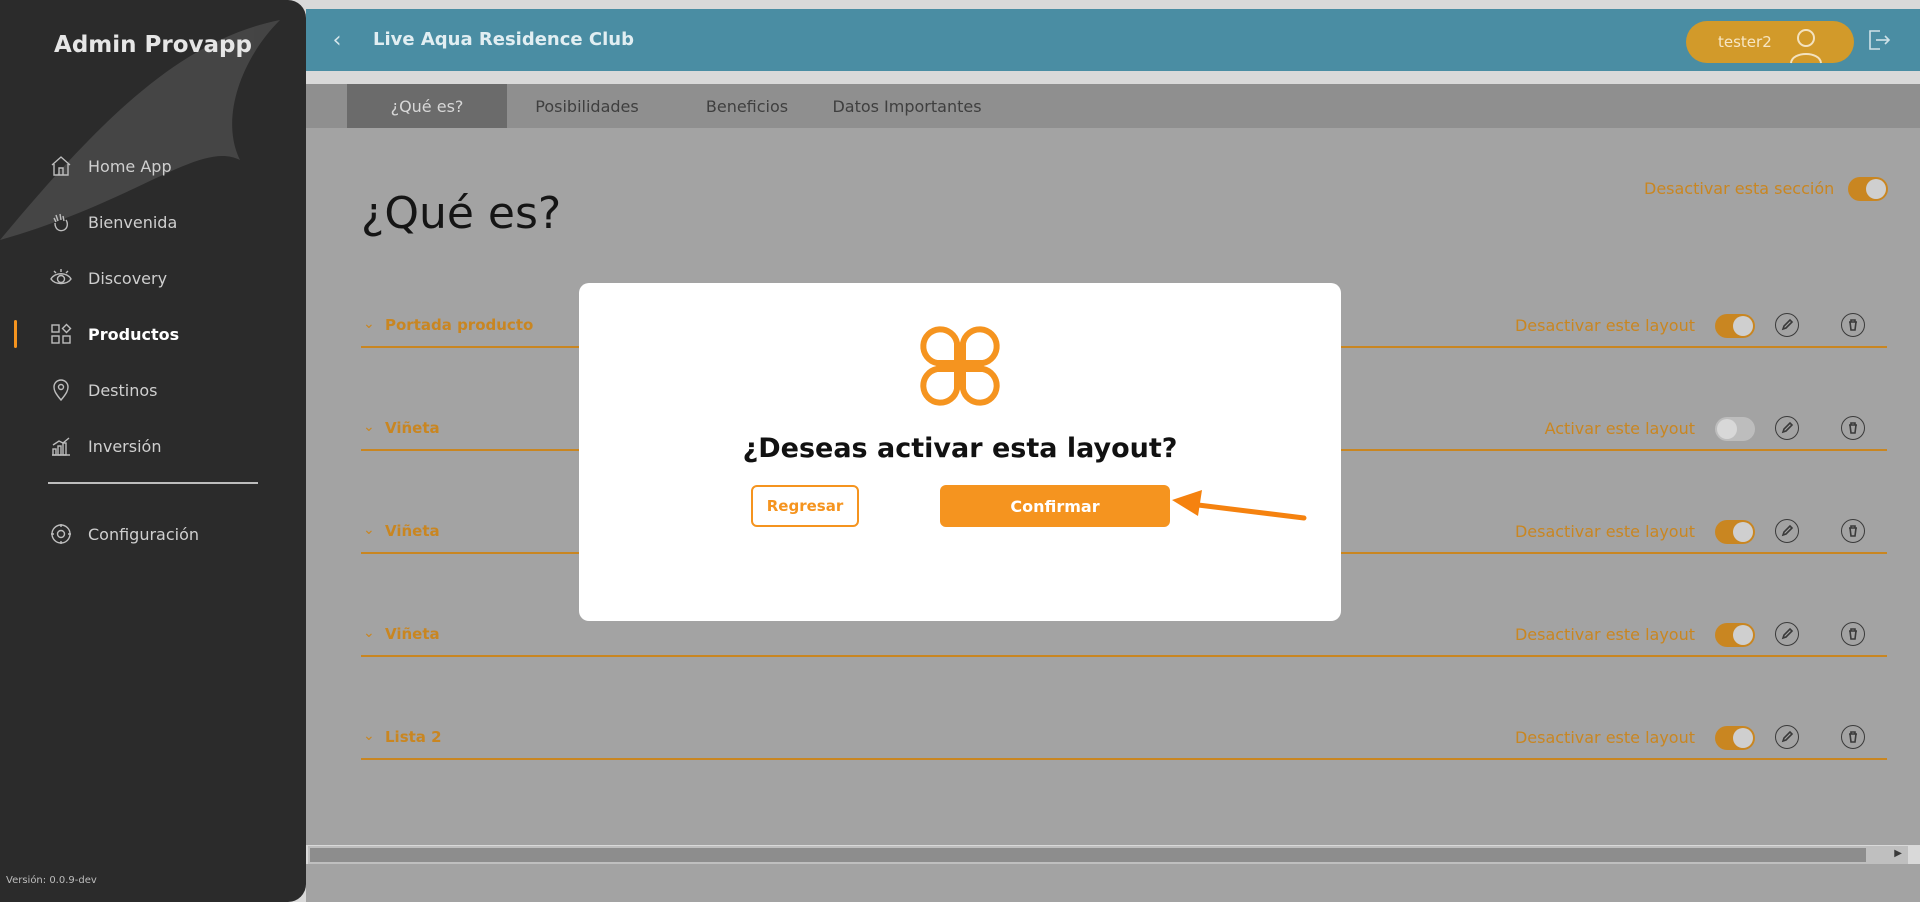 The height and width of the screenshot is (902, 1920). What do you see at coordinates (51, 880) in the screenshot?
I see `version-label: Versión: 0.0.9-dev` at bounding box center [51, 880].